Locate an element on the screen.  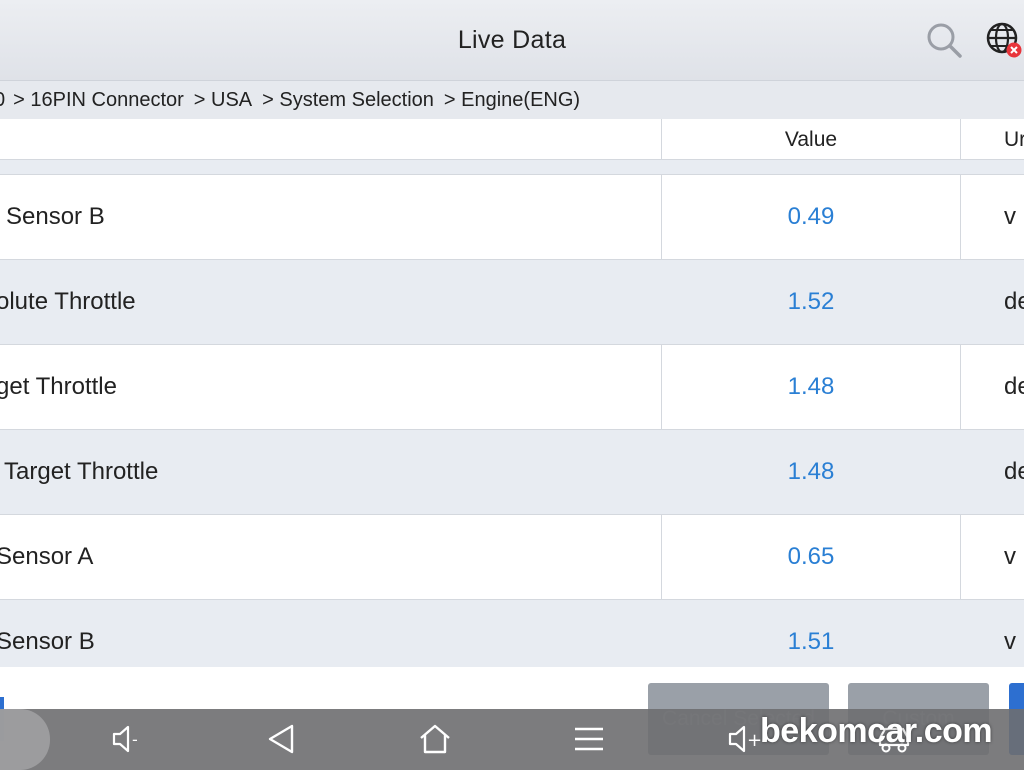
home-icon is located at coordinates (435, 739).